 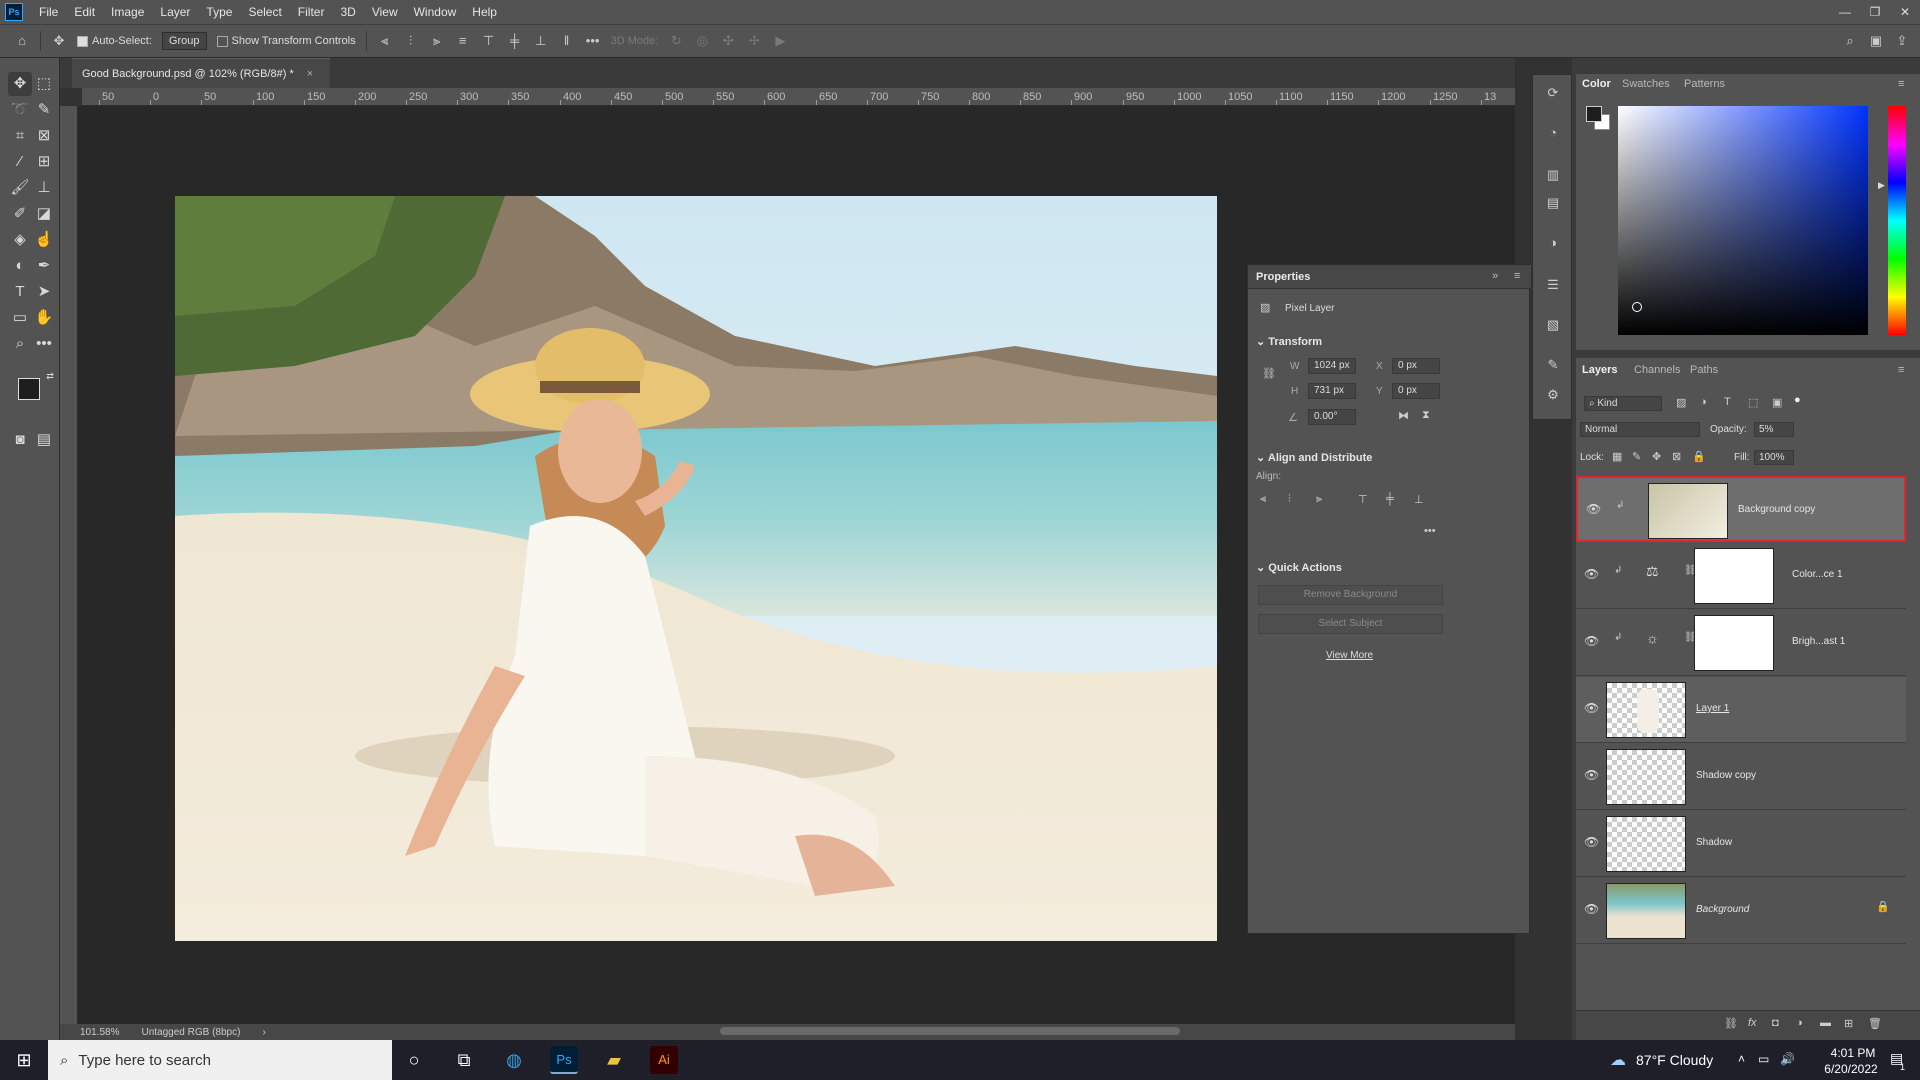 What do you see at coordinates (50, 376) in the screenshot?
I see `swap-colors-icon: ⇄` at bounding box center [50, 376].